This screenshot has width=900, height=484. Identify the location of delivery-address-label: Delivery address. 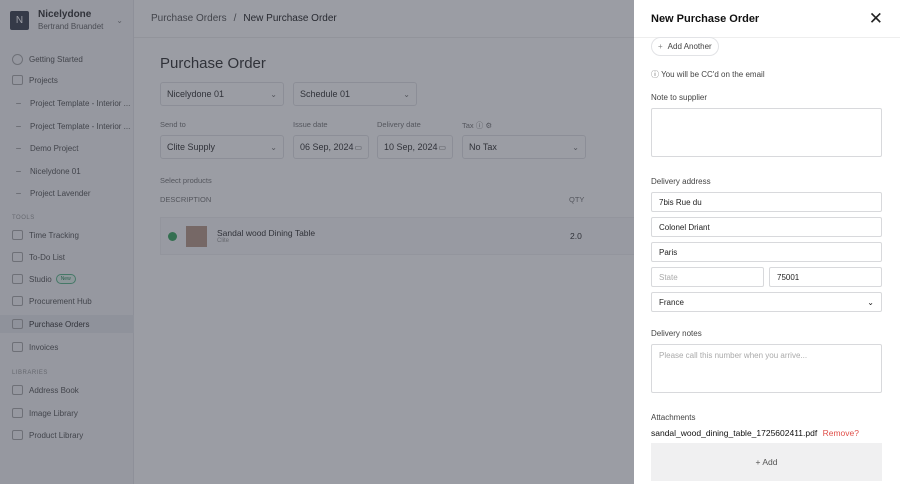
(681, 181).